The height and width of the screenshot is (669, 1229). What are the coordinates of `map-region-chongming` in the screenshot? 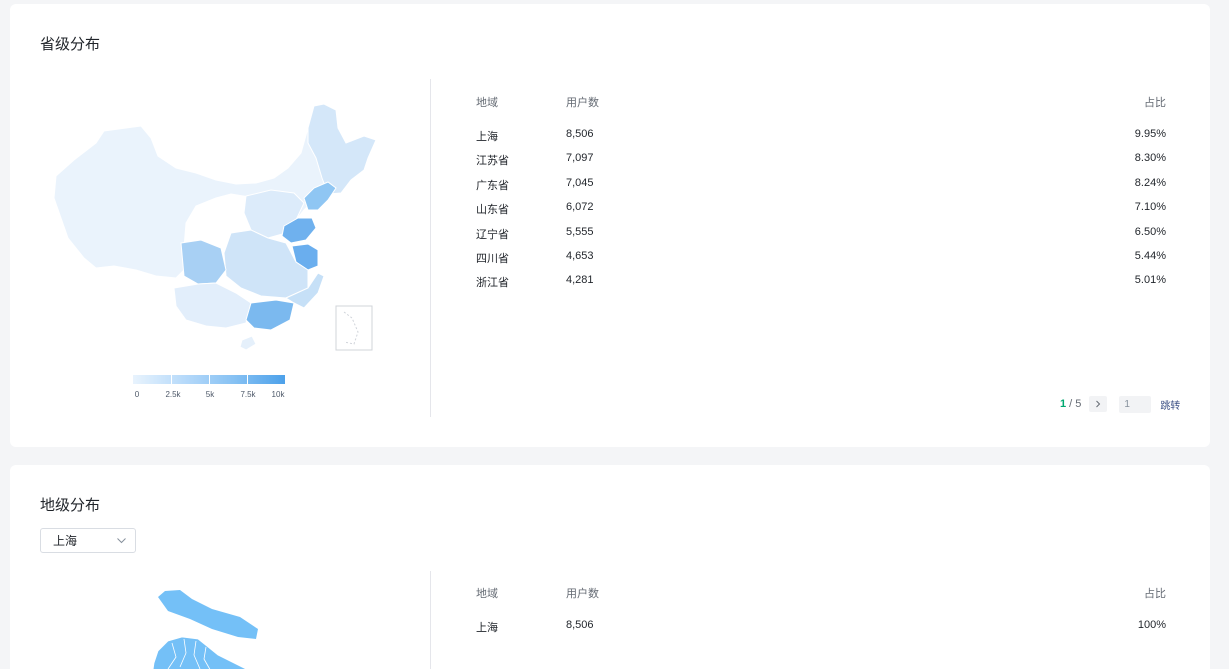 It's located at (208, 614).